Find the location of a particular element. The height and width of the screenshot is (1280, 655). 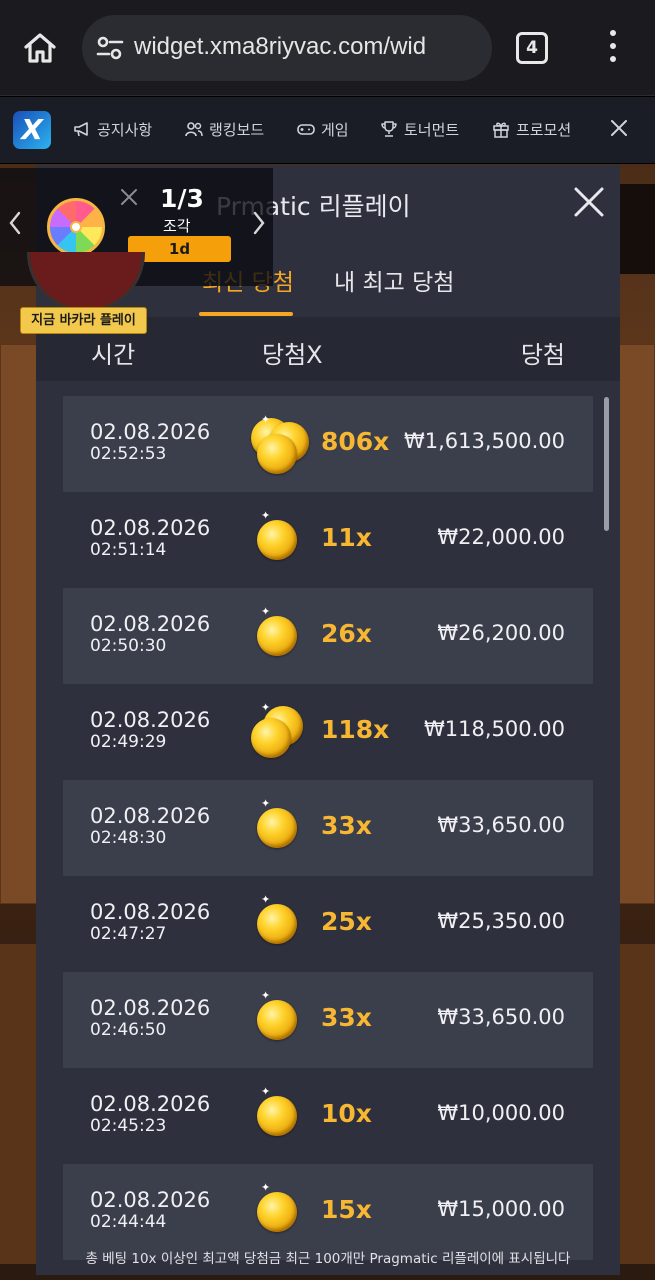

site-nav: X 공지사항 랭킹보드 게임 토너먼트 프로모션 is located at coordinates (327, 130).